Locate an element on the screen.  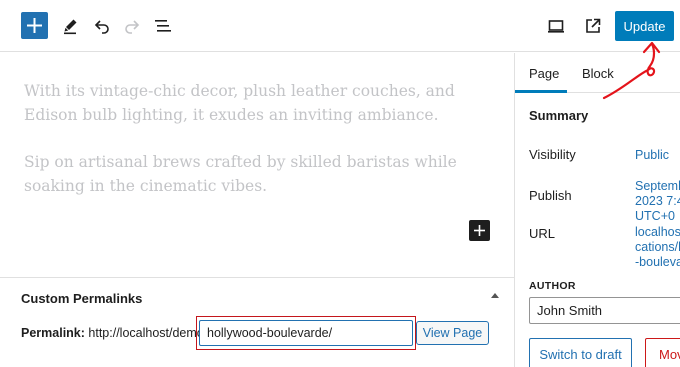
tools-button is located at coordinates (70, 26).